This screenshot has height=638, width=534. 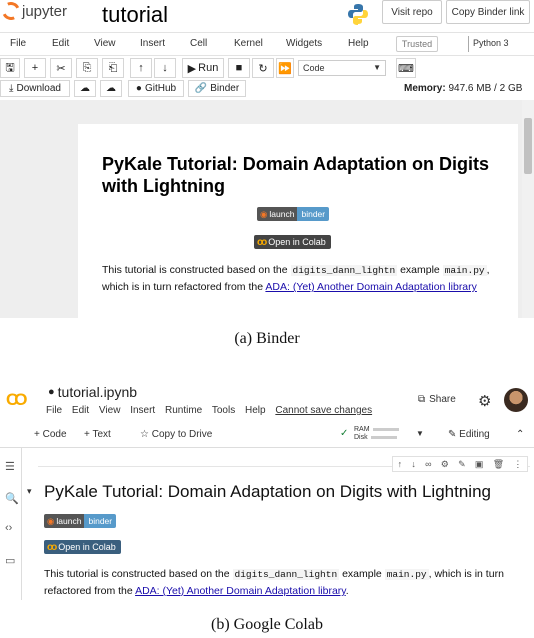 I want to click on stop-icon: ■, so click(x=239, y=68).